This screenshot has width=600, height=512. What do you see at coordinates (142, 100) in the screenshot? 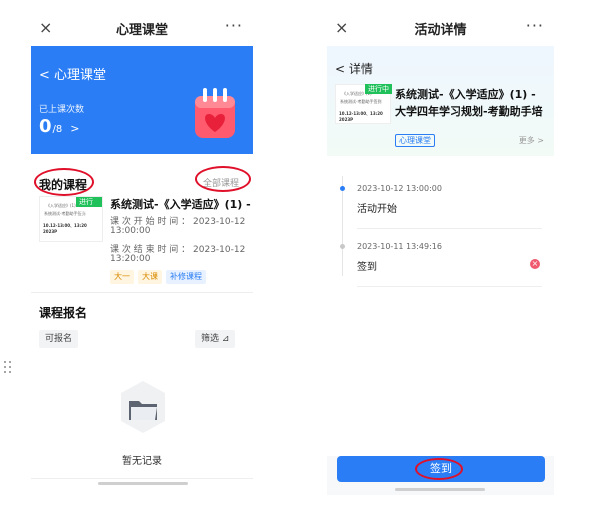
I see `course-header-banner: < 心理课堂 已上课次数 0/8 >` at bounding box center [142, 100].